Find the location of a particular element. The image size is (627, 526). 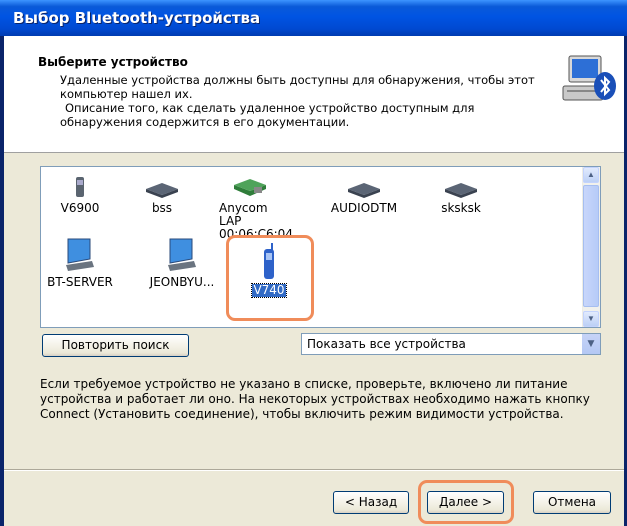

device-item: V6900 is located at coordinates (80, 192).